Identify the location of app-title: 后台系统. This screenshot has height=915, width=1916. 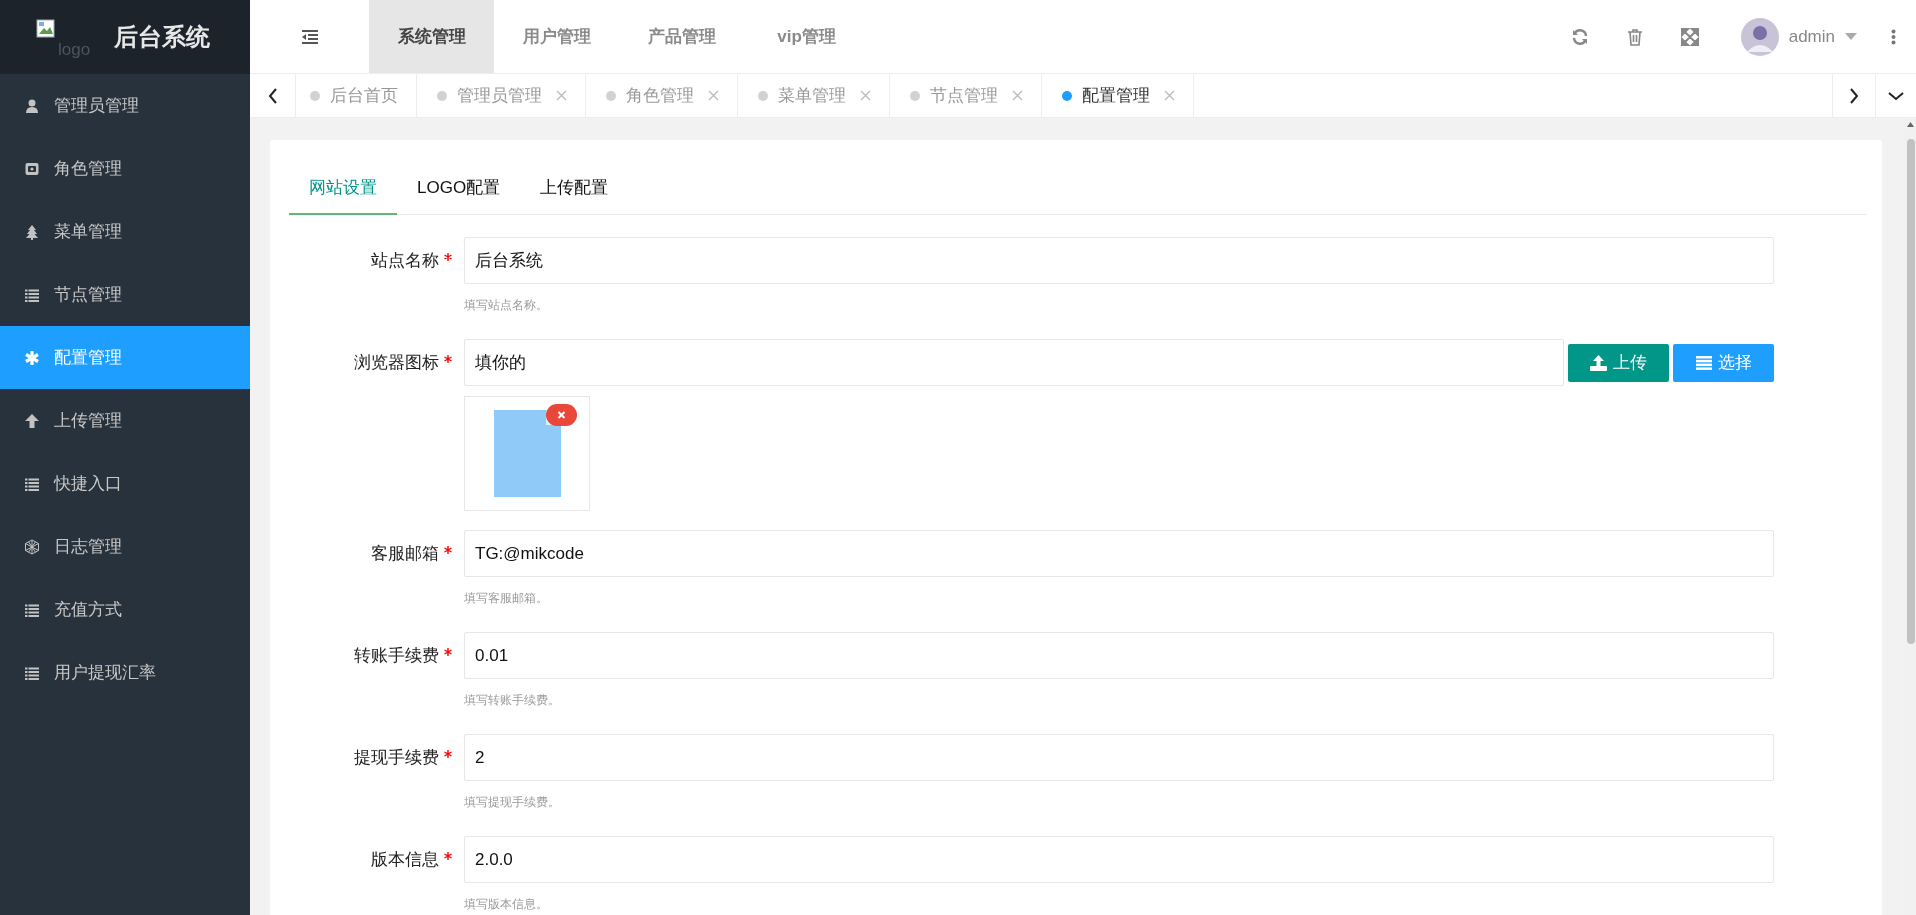
(162, 37).